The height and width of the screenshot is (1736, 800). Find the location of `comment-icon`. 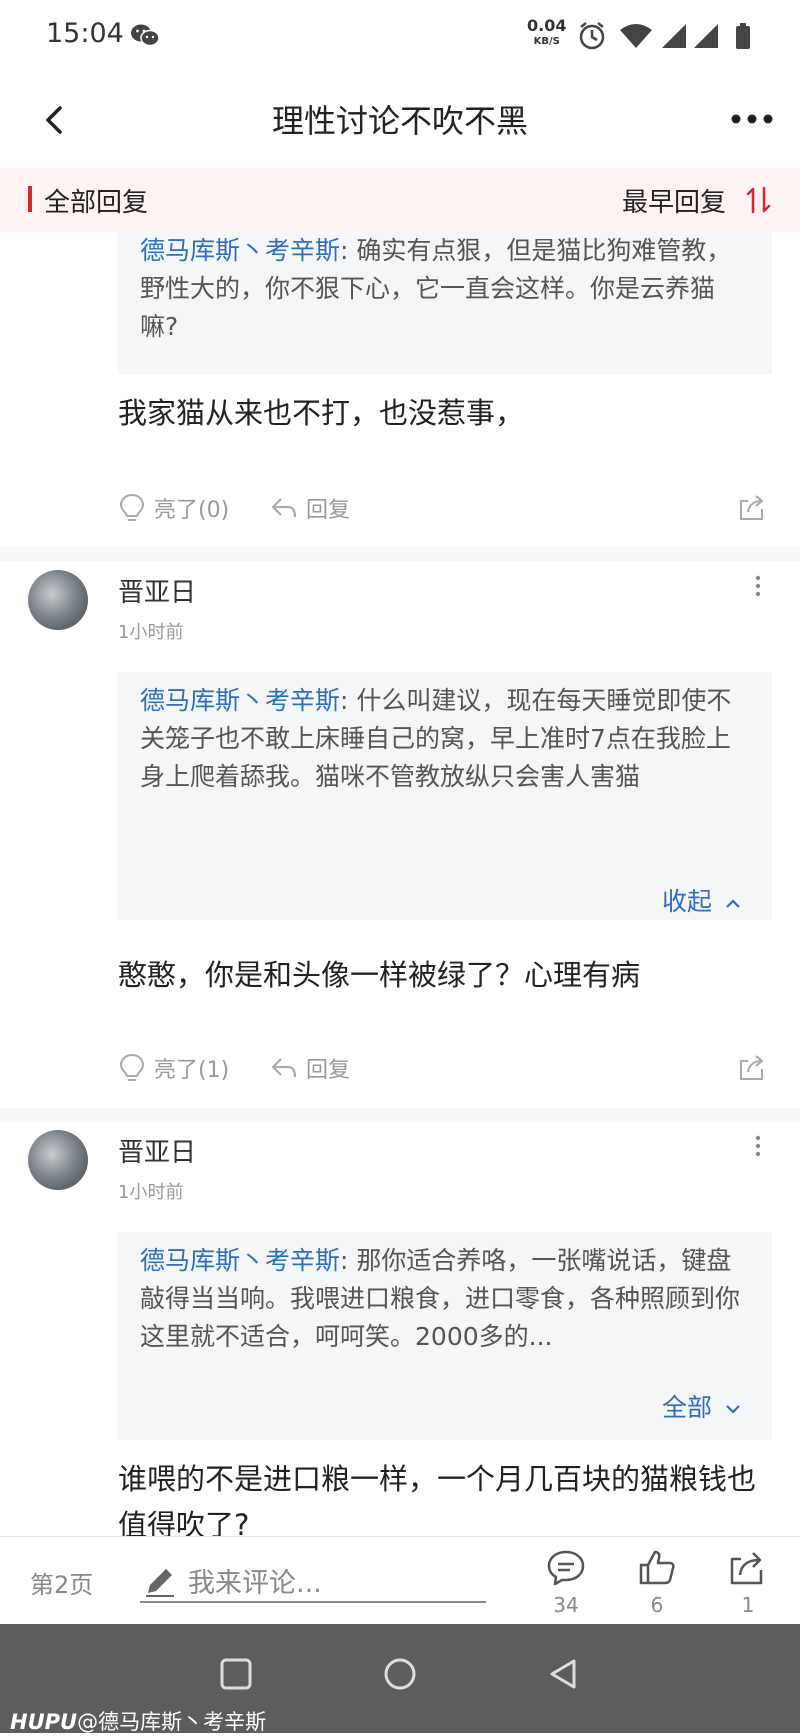

comment-icon is located at coordinates (566, 1568).